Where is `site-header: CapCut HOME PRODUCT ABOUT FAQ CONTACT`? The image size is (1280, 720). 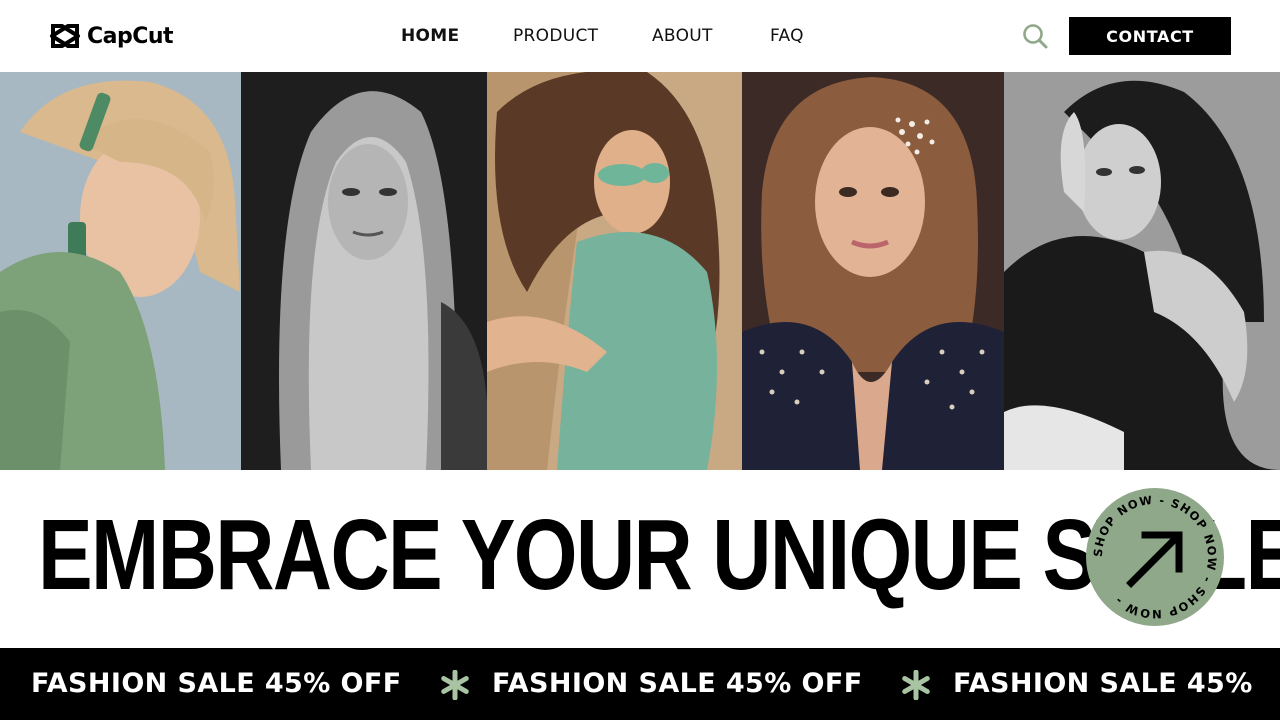 site-header: CapCut HOME PRODUCT ABOUT FAQ CONTACT is located at coordinates (640, 36).